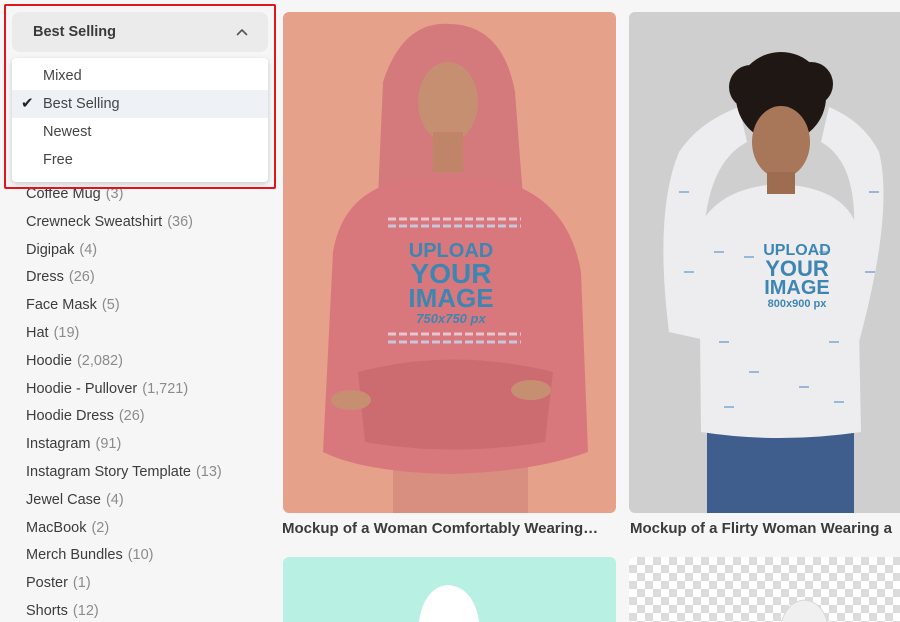  What do you see at coordinates (62, 76) in the screenshot?
I see `sort-option-label: Mixed` at bounding box center [62, 76].